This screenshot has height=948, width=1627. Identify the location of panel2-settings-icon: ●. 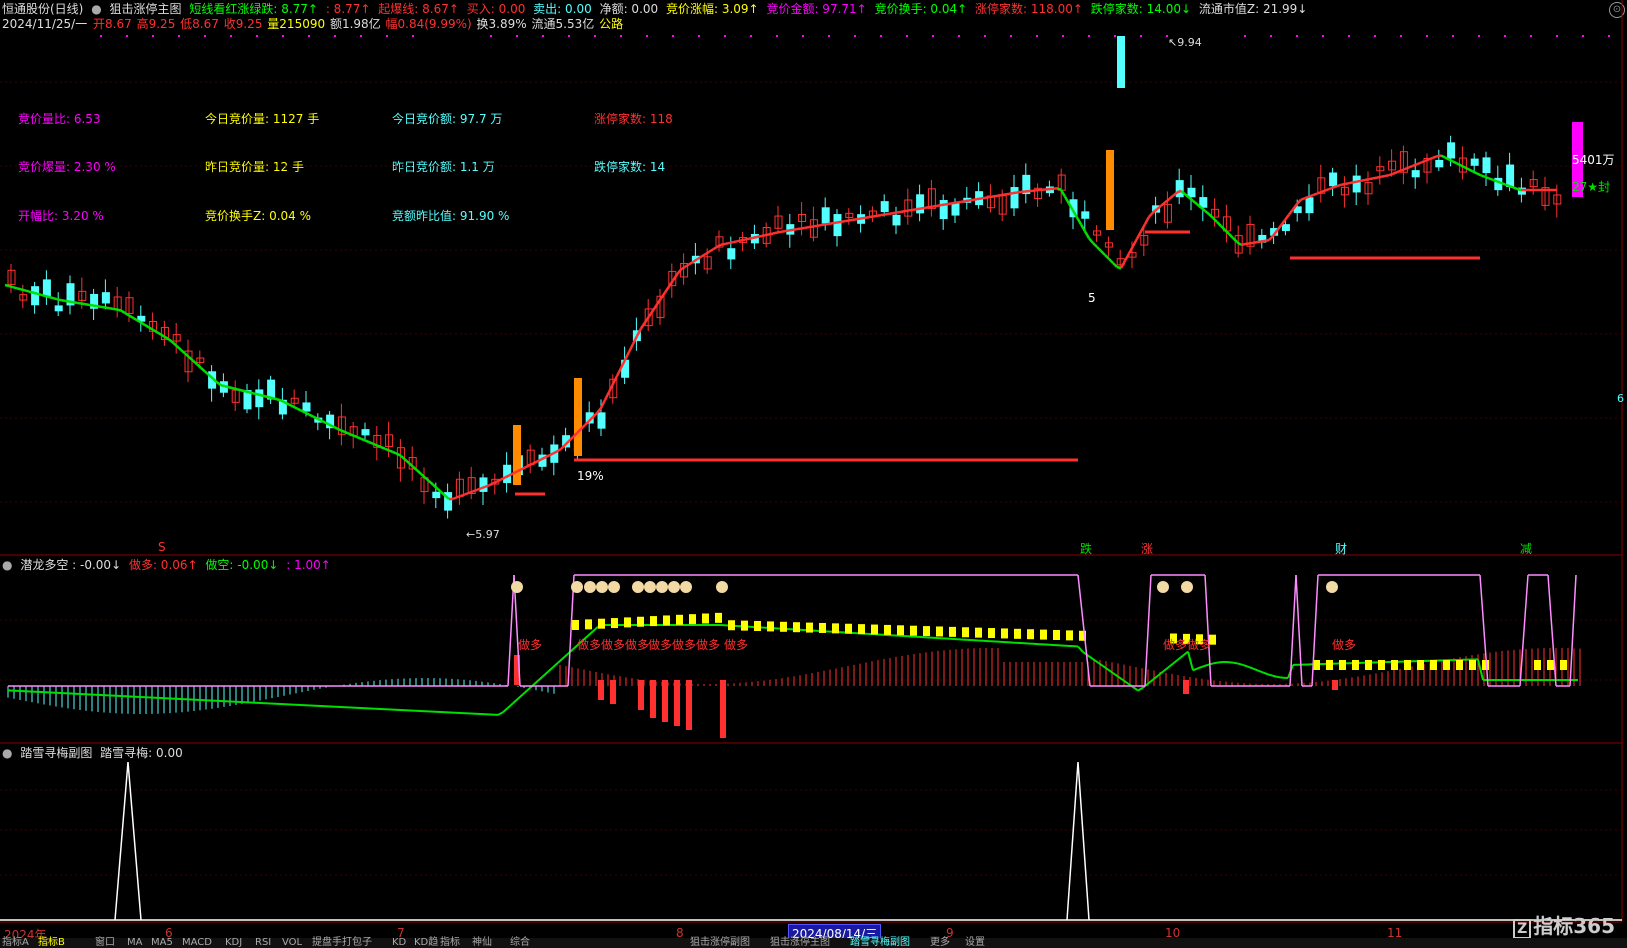
(7, 565).